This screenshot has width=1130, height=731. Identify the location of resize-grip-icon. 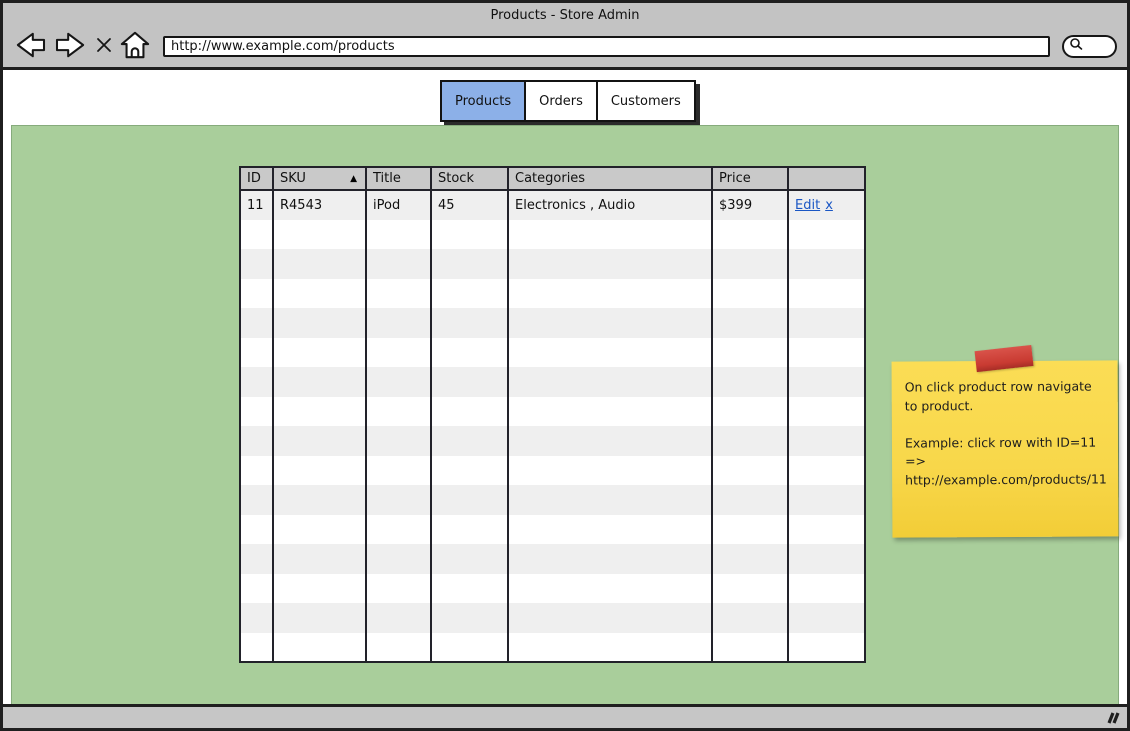
(1112, 718).